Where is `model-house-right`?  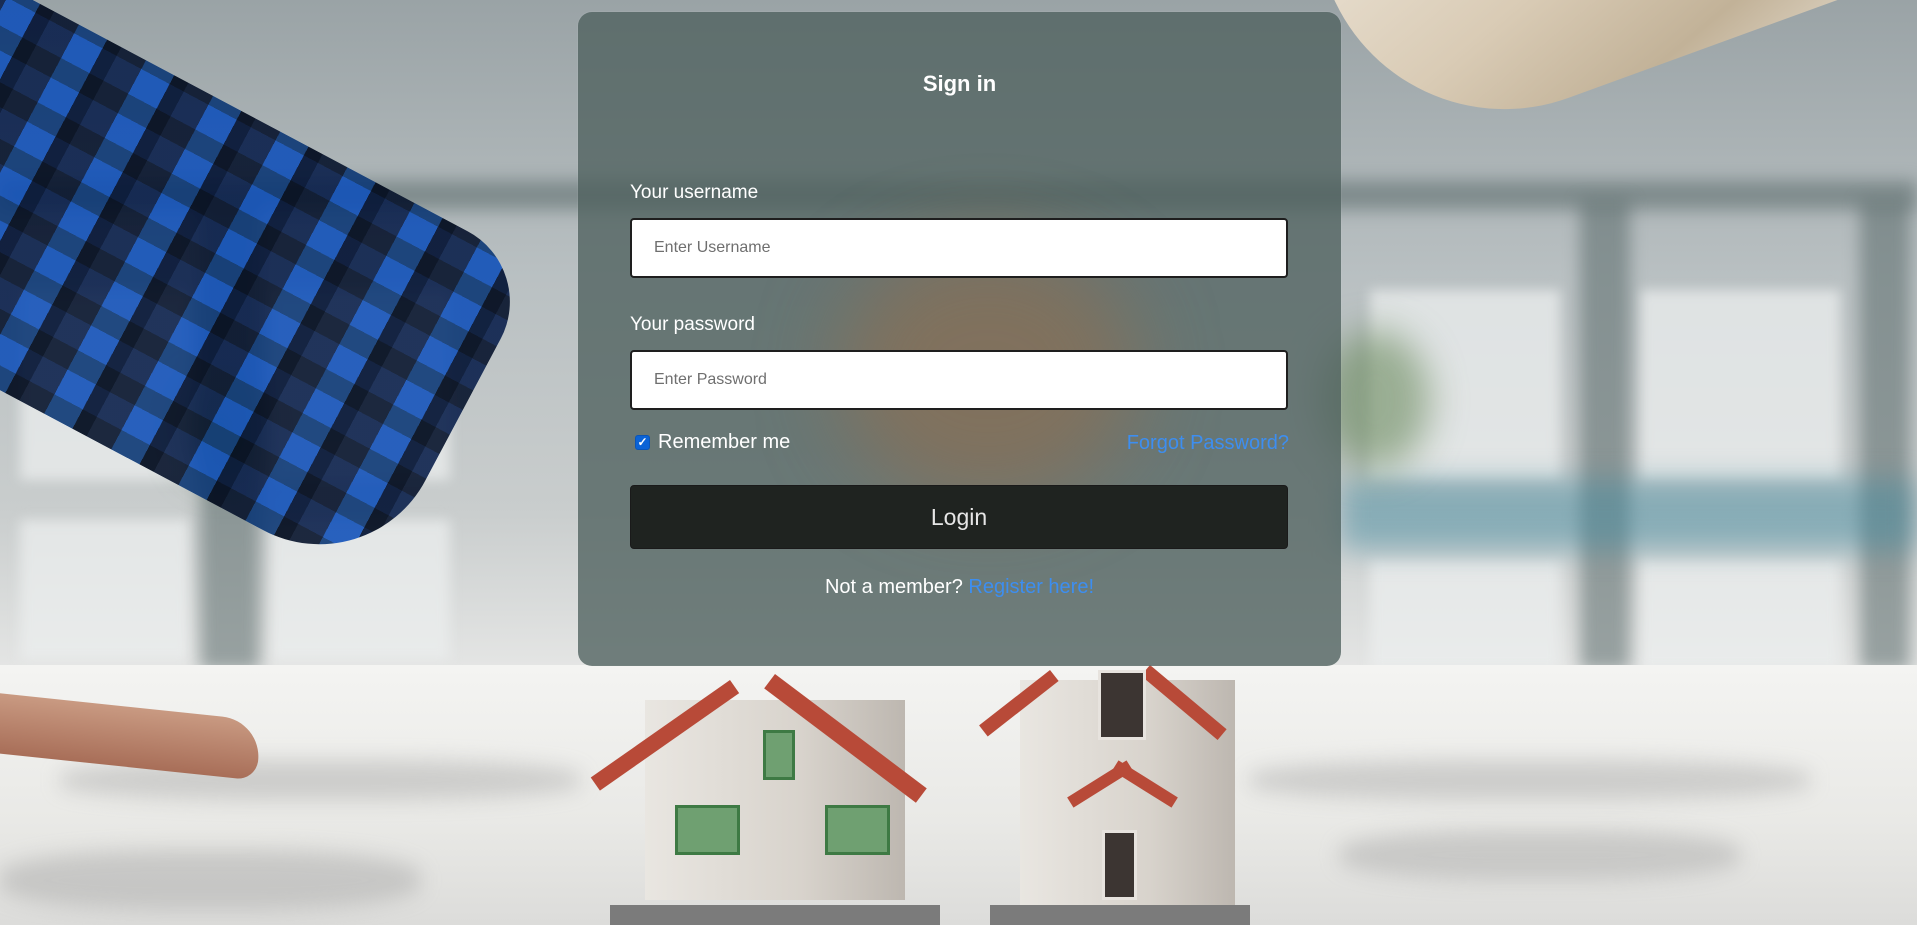 model-house-right is located at coordinates (1124, 792).